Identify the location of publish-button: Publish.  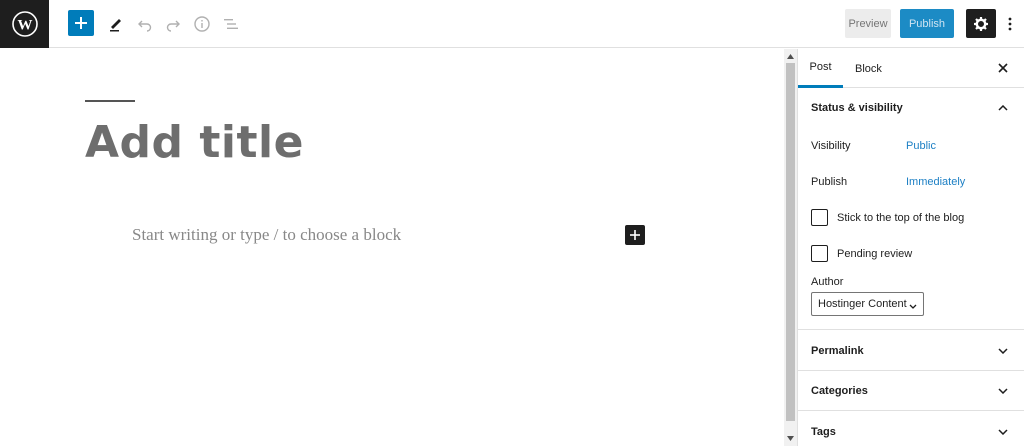
(927, 23).